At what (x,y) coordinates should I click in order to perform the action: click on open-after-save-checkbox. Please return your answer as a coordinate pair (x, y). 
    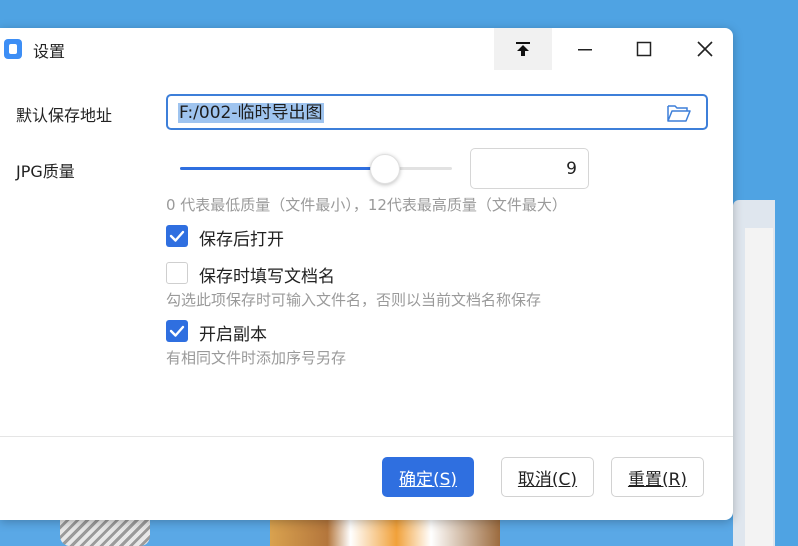
    Looking at the image, I should click on (177, 236).